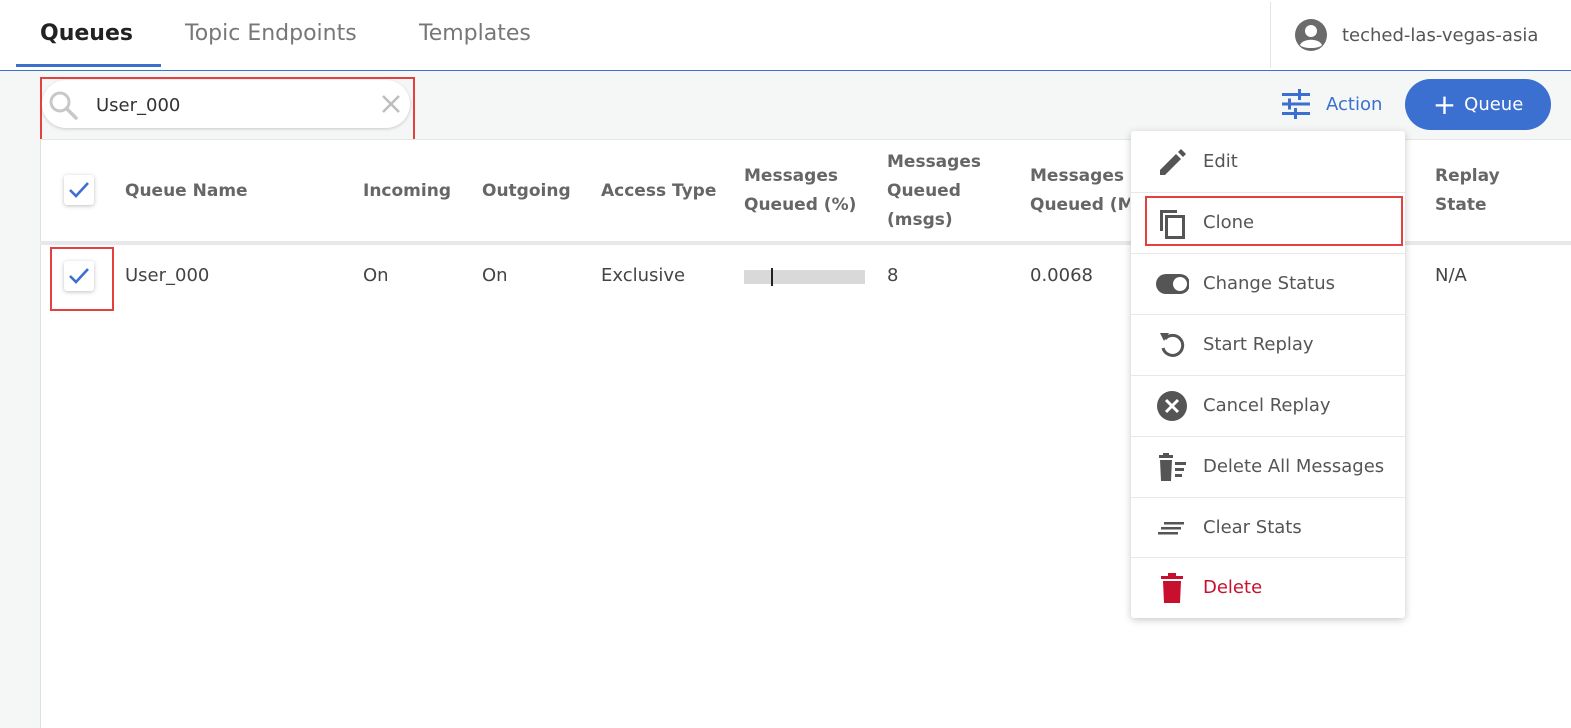 This screenshot has height=728, width=1571. Describe the element at coordinates (88, 65) in the screenshot. I see `active-tab-indicator` at that location.